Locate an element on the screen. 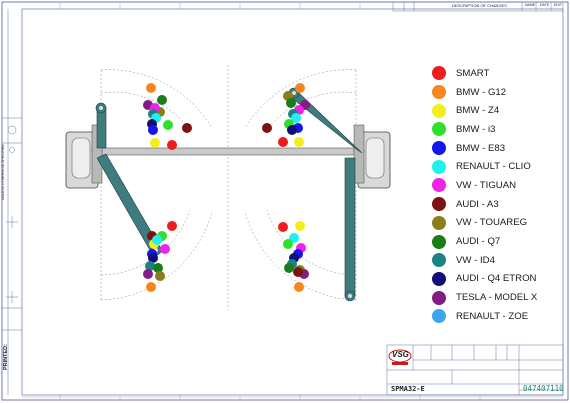  printed-label: PRINTED: is located at coordinates (6, 357).